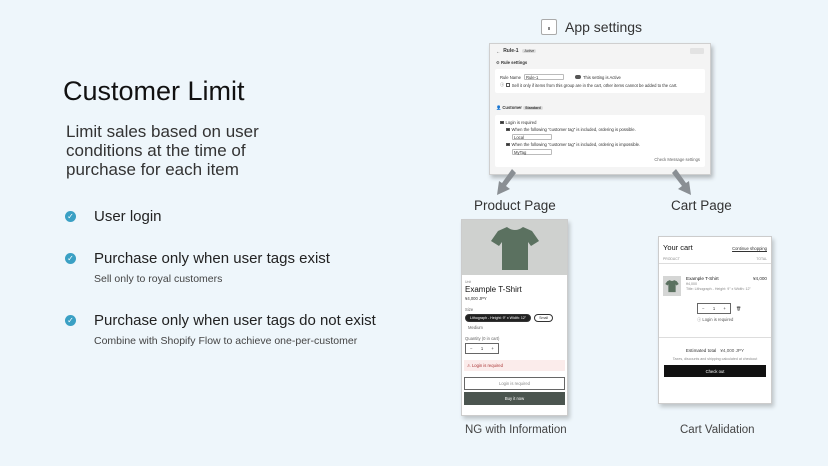 Image resolution: width=828 pixels, height=466 pixels. Describe the element at coordinates (516, 430) in the screenshot. I see `product-bottom-caption: NG with Information` at that location.